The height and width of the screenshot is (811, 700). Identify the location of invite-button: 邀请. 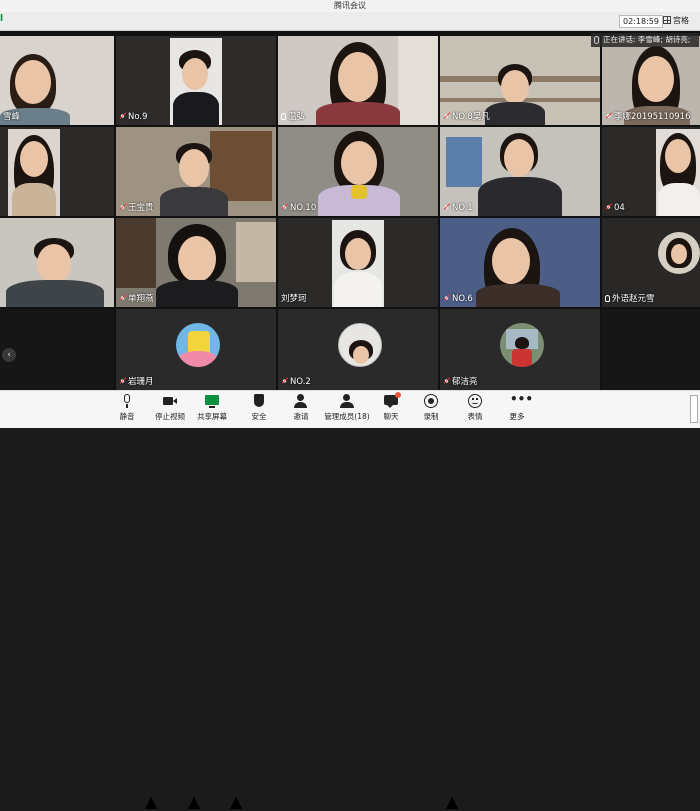
(301, 410).